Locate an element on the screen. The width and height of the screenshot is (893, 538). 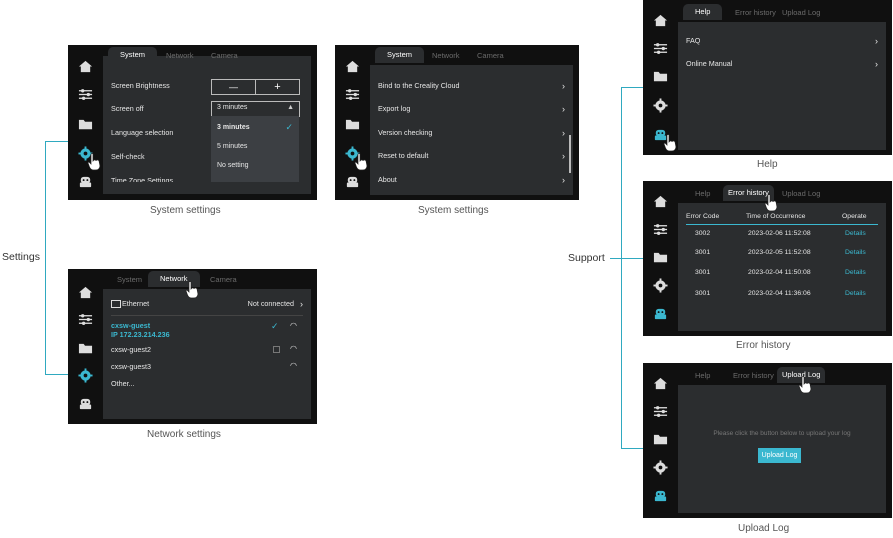
row-reset-default: Reset to default › is located at coordinates (471, 156).